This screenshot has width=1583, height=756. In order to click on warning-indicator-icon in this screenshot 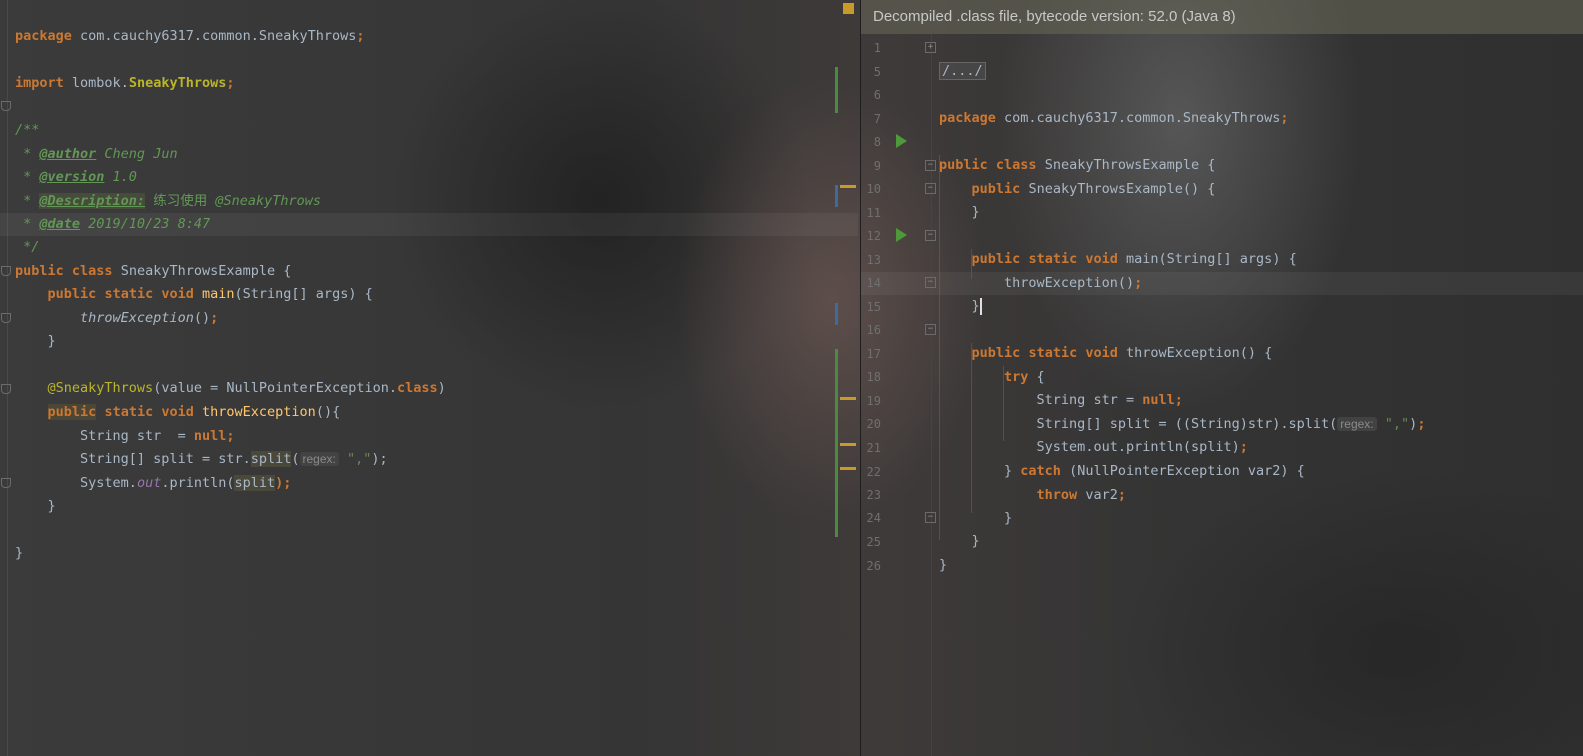, I will do `click(848, 8)`.